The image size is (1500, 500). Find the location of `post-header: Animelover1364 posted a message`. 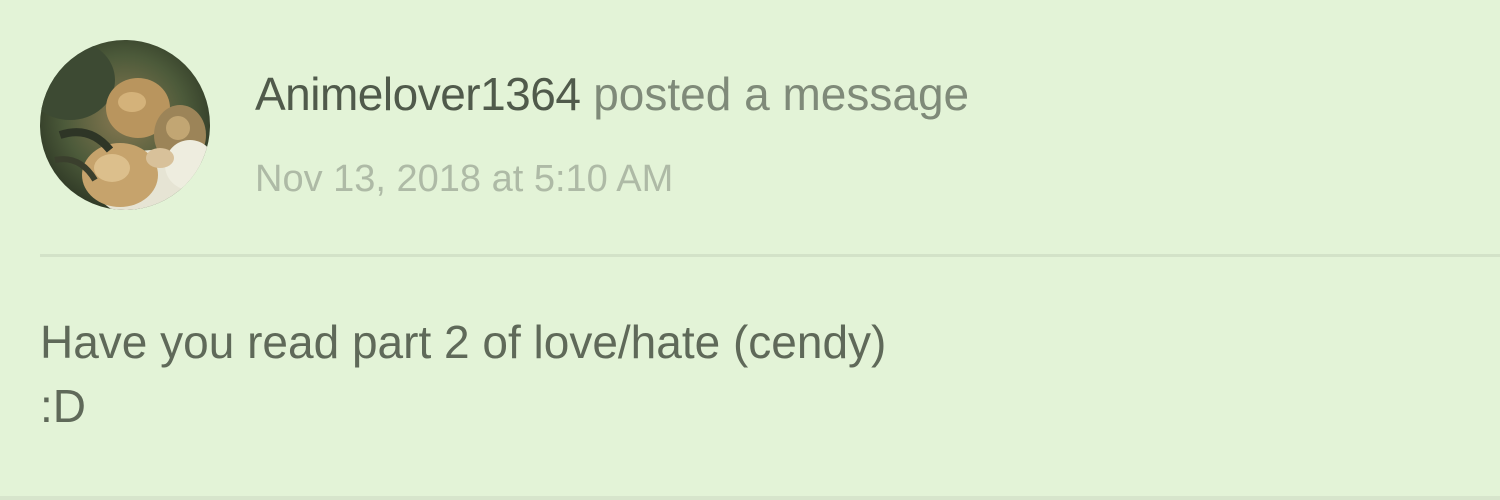

post-header: Animelover1364 posted a message is located at coordinates (612, 94).